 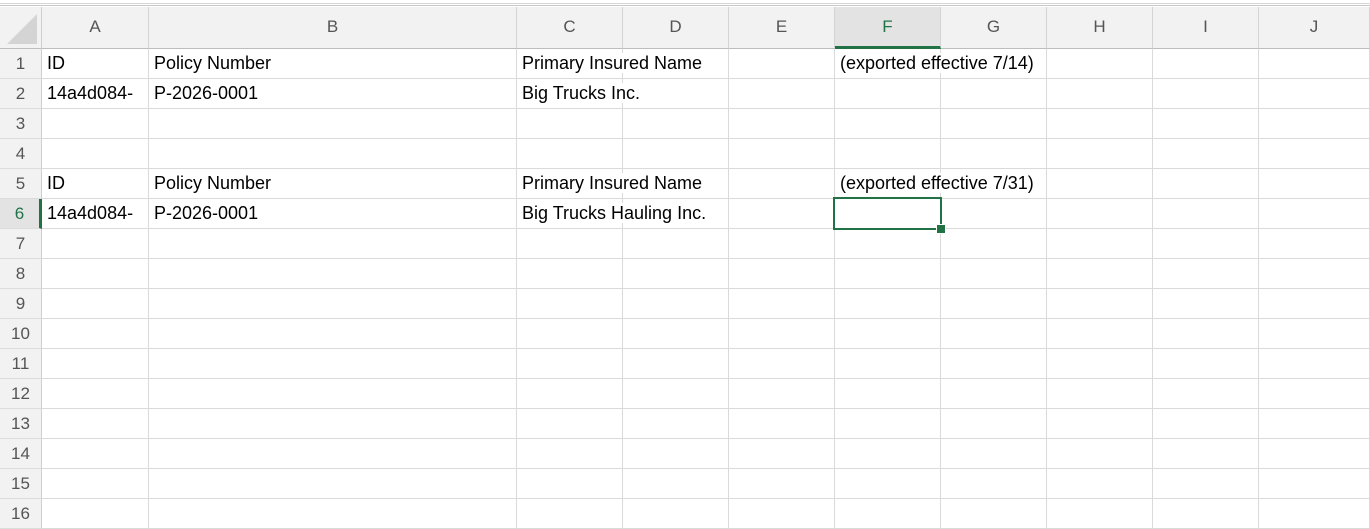 What do you see at coordinates (1314, 154) in the screenshot?
I see `cell-j4` at bounding box center [1314, 154].